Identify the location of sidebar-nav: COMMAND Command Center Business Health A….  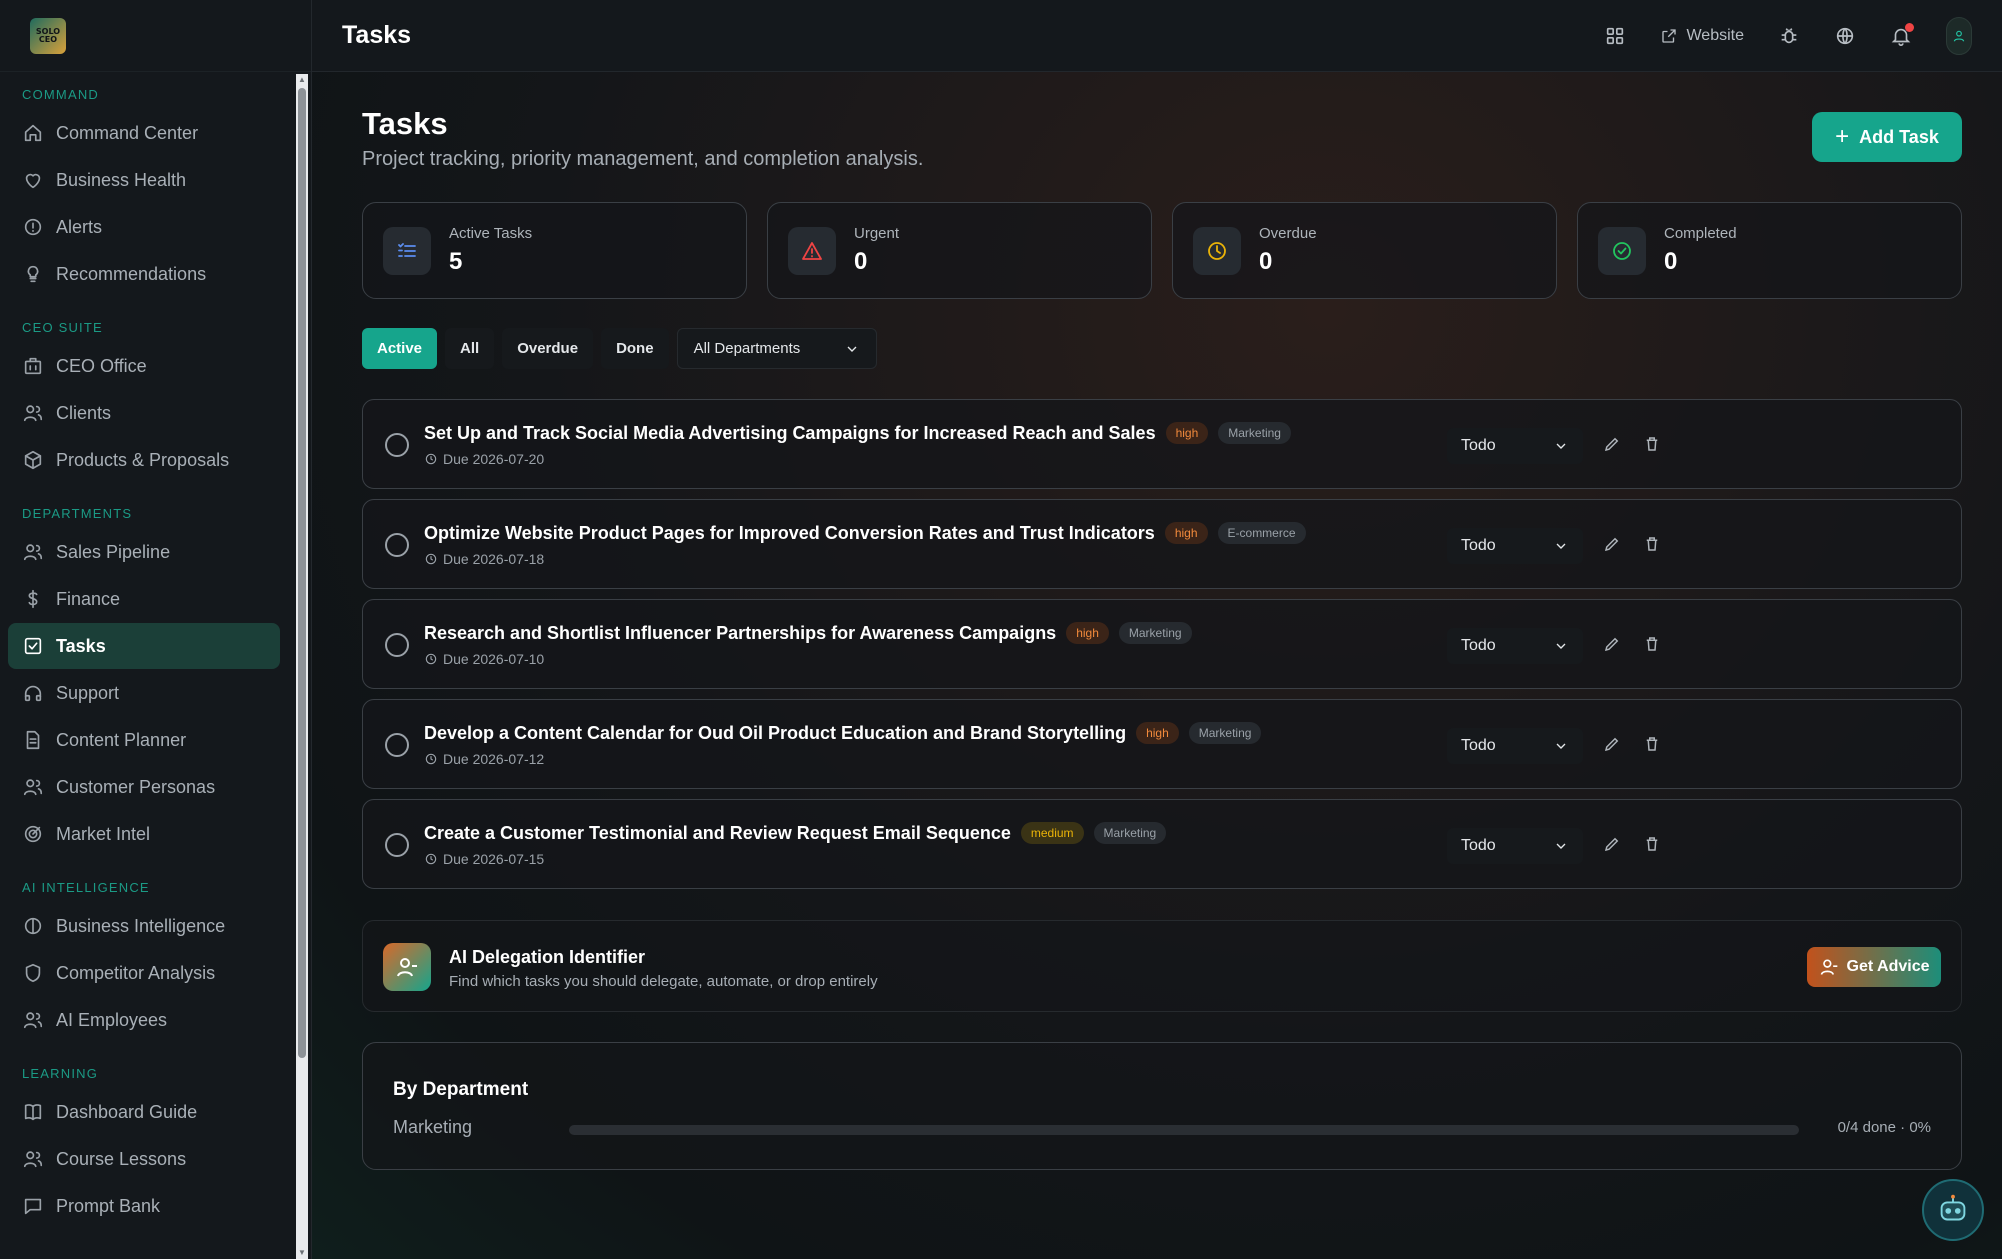
(146, 665).